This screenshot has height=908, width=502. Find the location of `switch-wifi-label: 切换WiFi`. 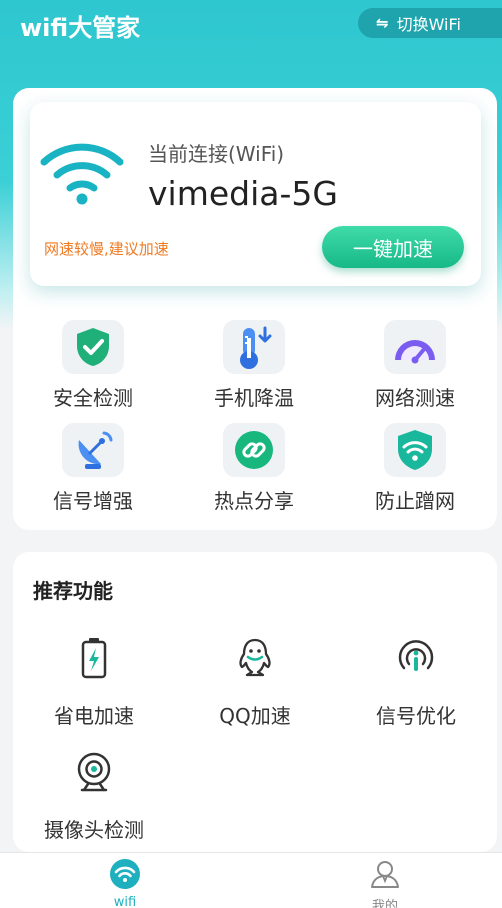

switch-wifi-label: 切换WiFi is located at coordinates (428, 24).